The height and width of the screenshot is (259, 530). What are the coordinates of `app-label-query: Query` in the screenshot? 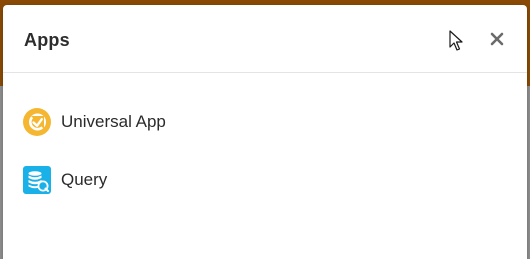 It's located at (84, 179).